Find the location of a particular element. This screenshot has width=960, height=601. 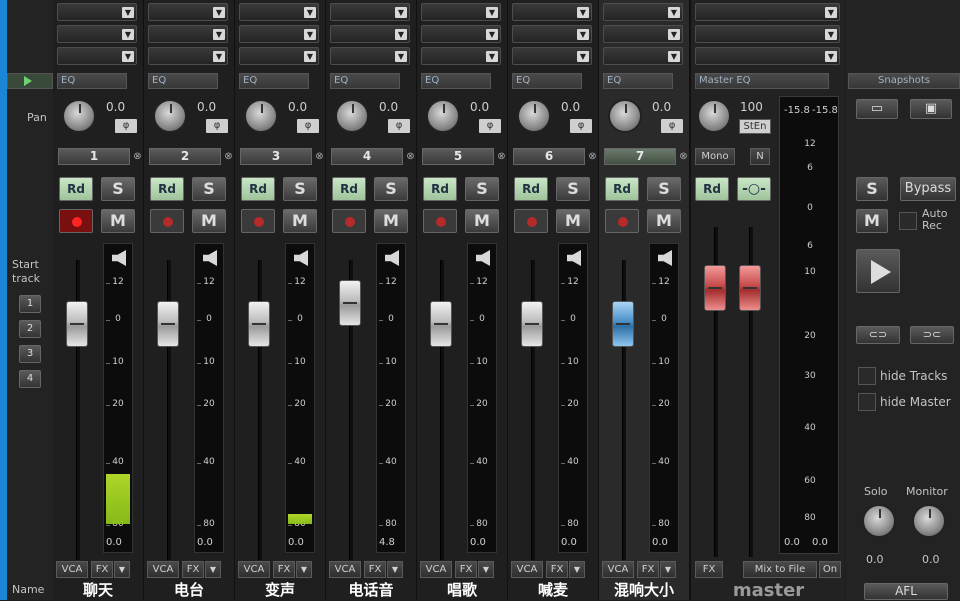

channel-number: 2 is located at coordinates (185, 156).